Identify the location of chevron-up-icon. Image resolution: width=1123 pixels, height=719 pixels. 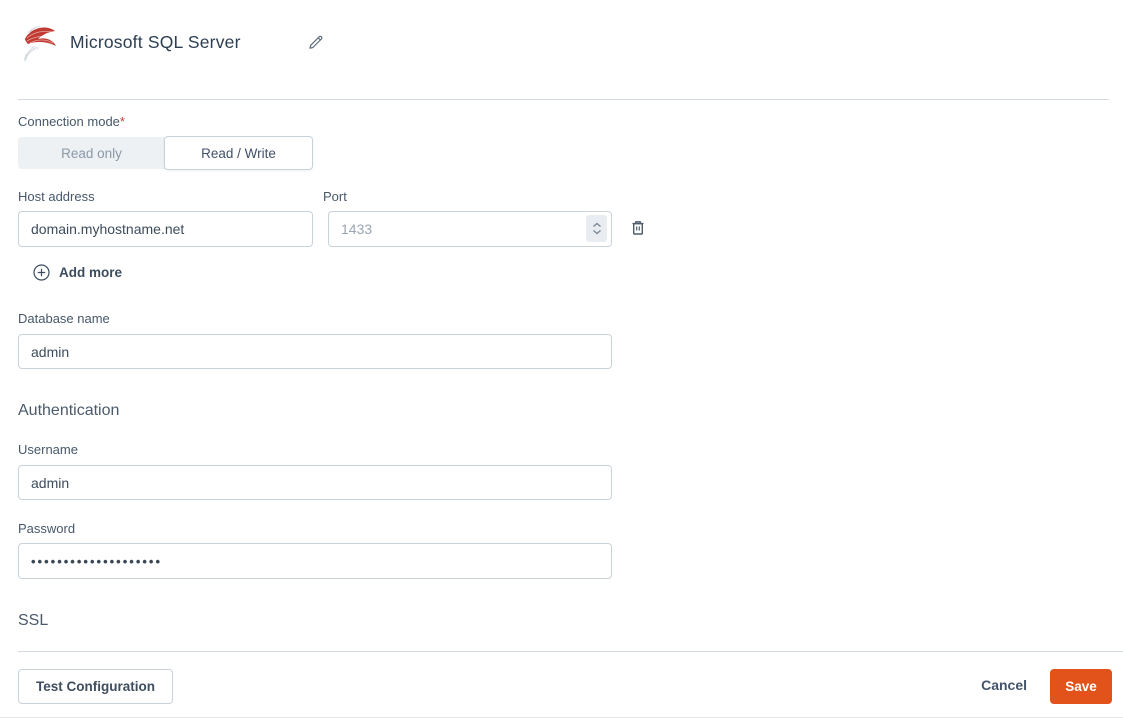
(596, 225).